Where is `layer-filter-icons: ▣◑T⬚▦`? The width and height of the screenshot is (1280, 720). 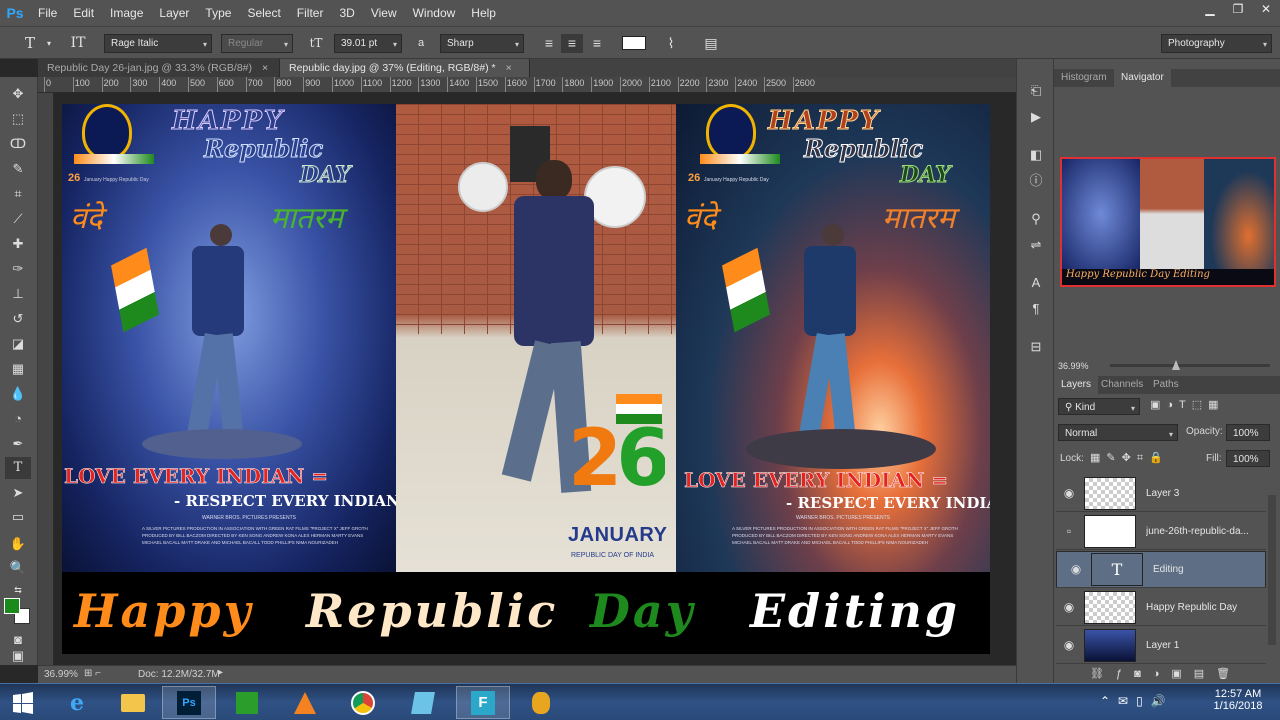
layer-filter-icons: ▣◑T⬚▦ is located at coordinates (1187, 404).